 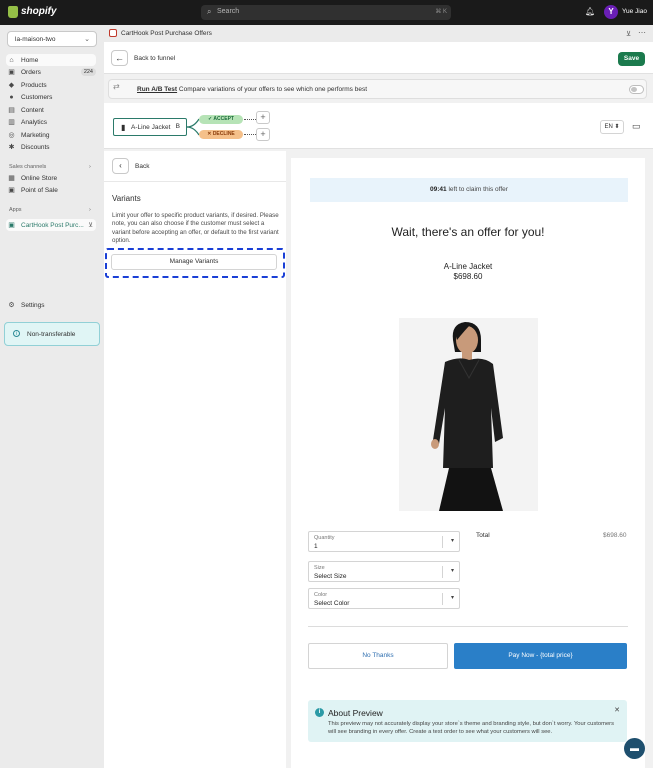 I want to click on sidebar-item-marketing: ◎ Marketing, so click(x=52, y=135).